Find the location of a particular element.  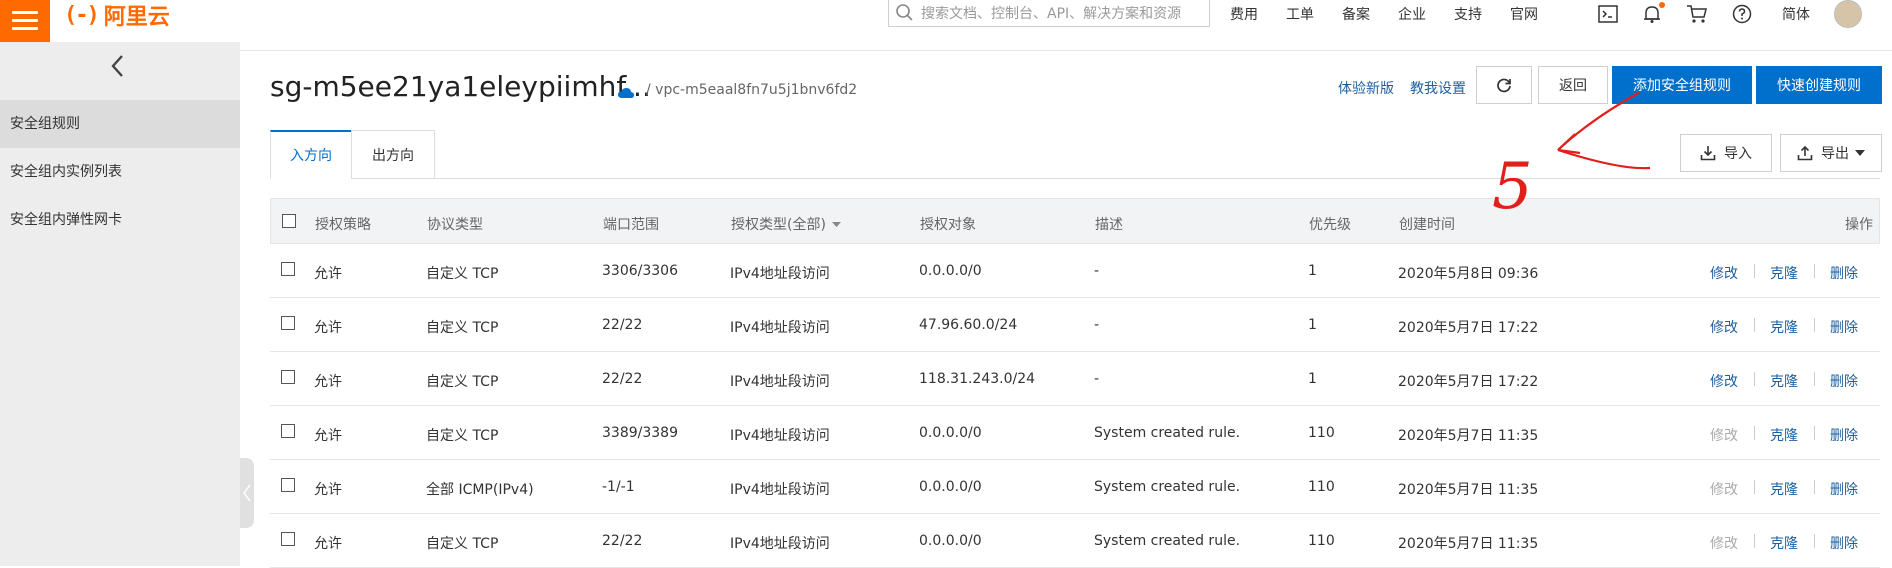

help-setup-link: 教我设置 is located at coordinates (1438, 88).